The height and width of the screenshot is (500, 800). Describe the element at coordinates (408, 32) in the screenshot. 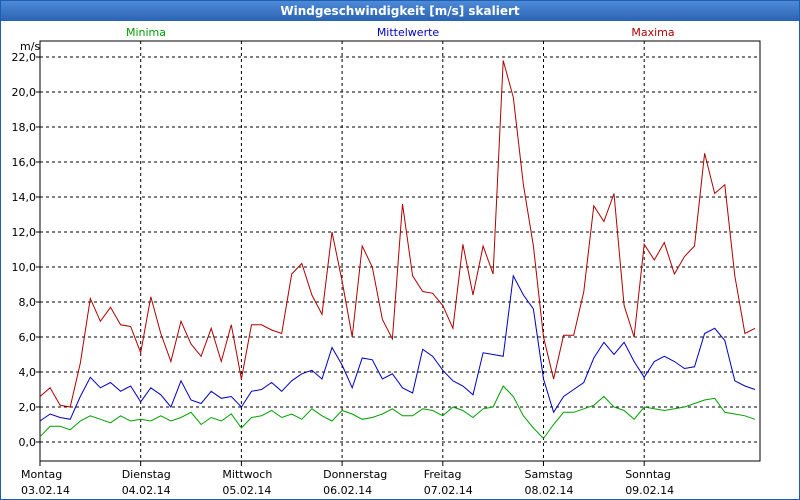

I see `legend-entry-mittelwerte: Mittelwerte` at that location.